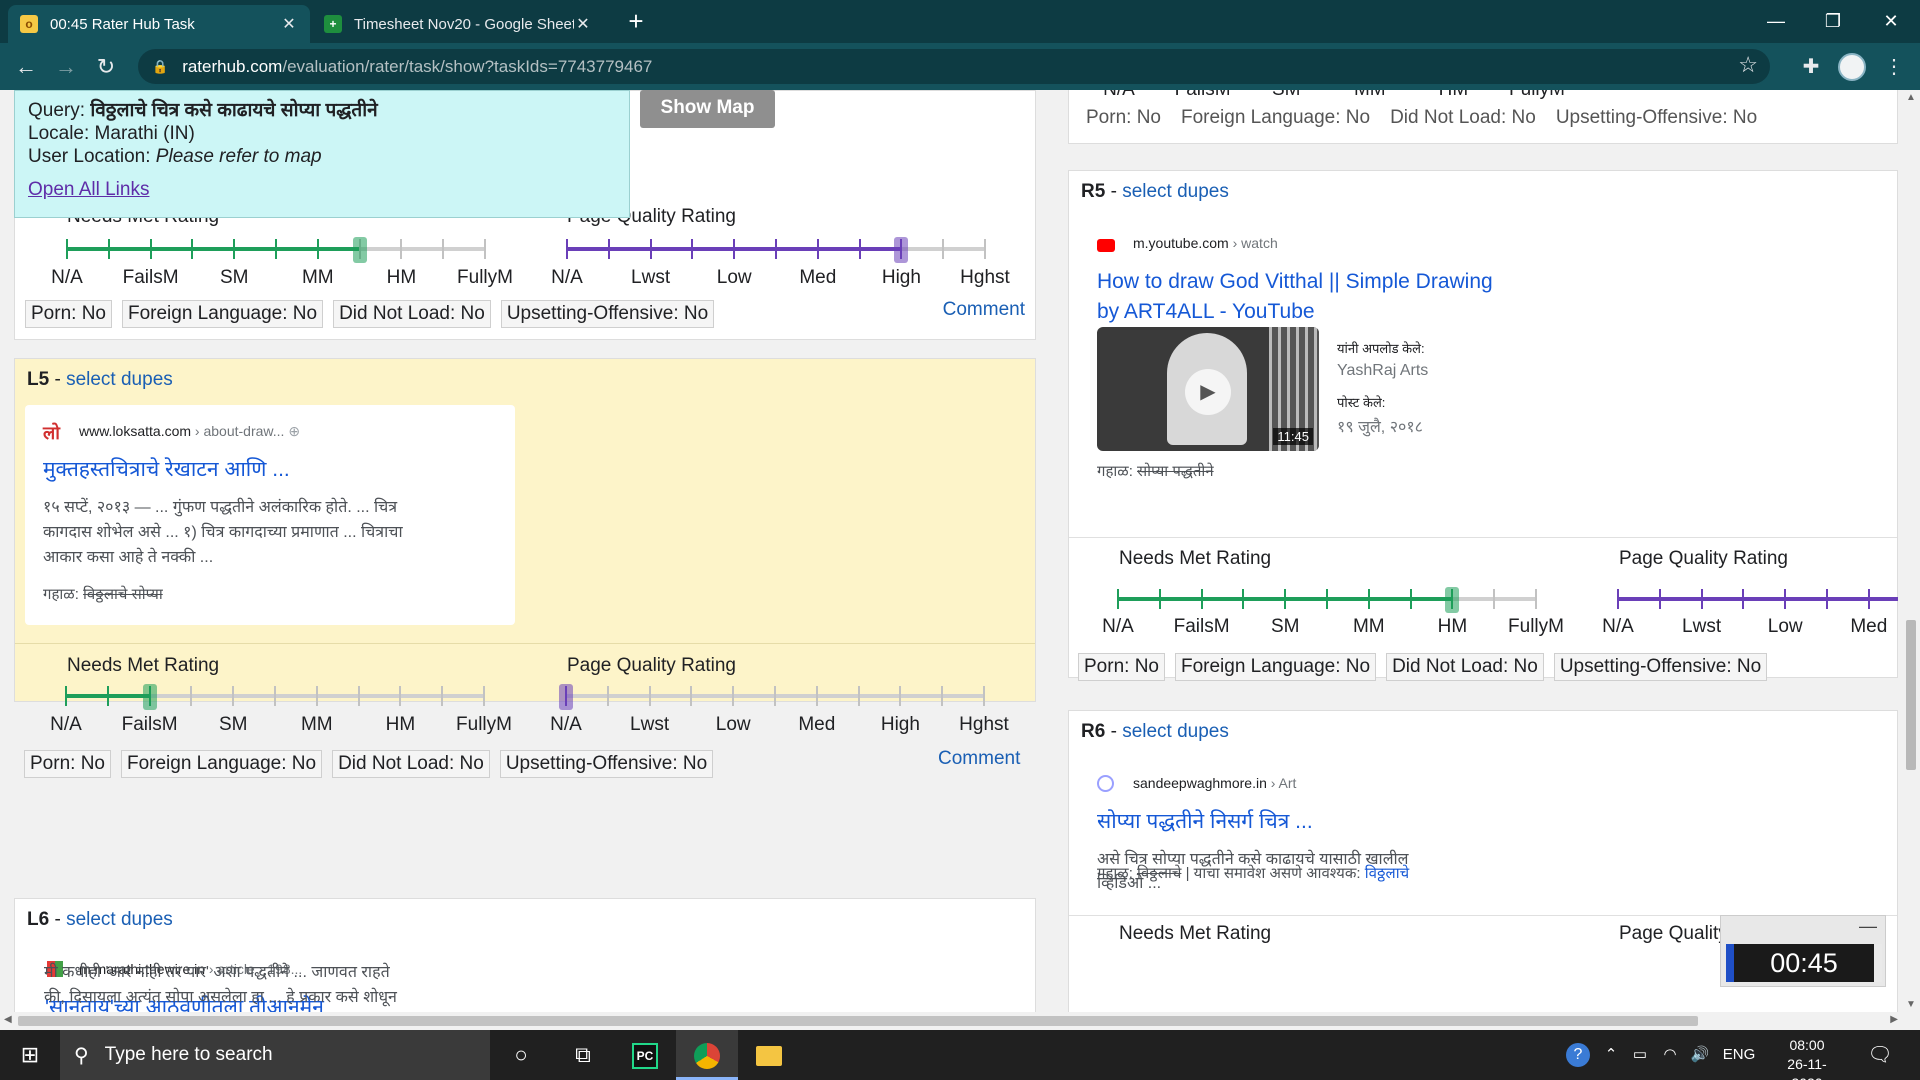 This screenshot has height=1080, width=1920. I want to click on kebab-menu-icon: ⋮, so click(1894, 67).